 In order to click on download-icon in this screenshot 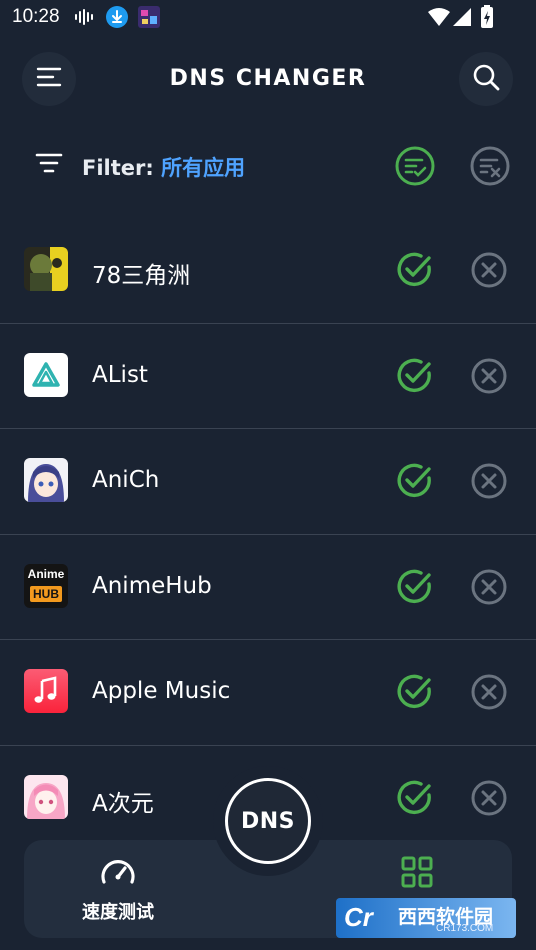, I will do `click(117, 19)`.